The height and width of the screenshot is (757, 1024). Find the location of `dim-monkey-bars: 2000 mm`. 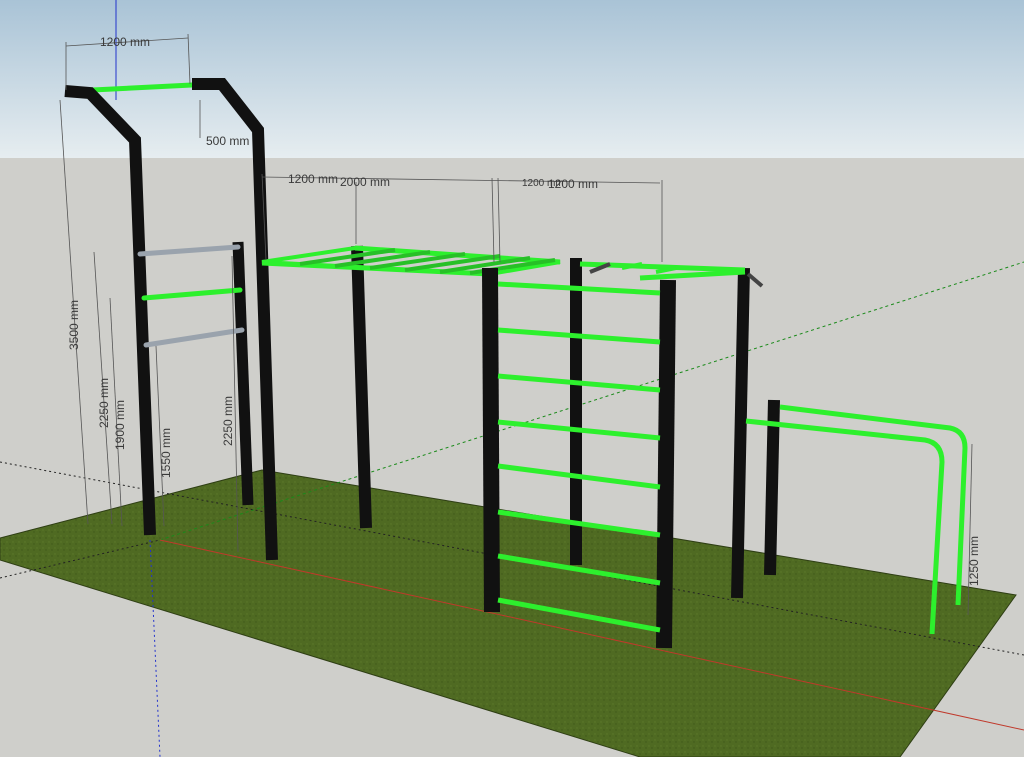

dim-monkey-bars: 2000 mm is located at coordinates (365, 182).